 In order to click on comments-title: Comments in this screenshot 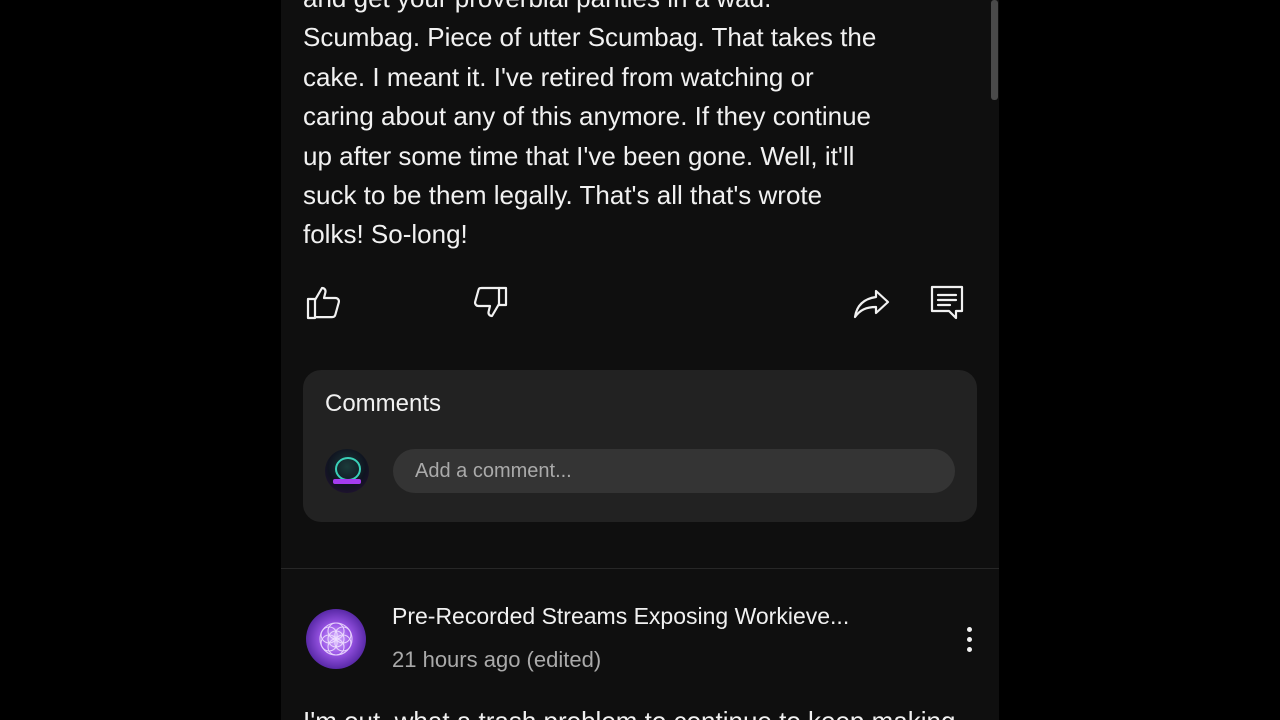, I will do `click(383, 403)`.